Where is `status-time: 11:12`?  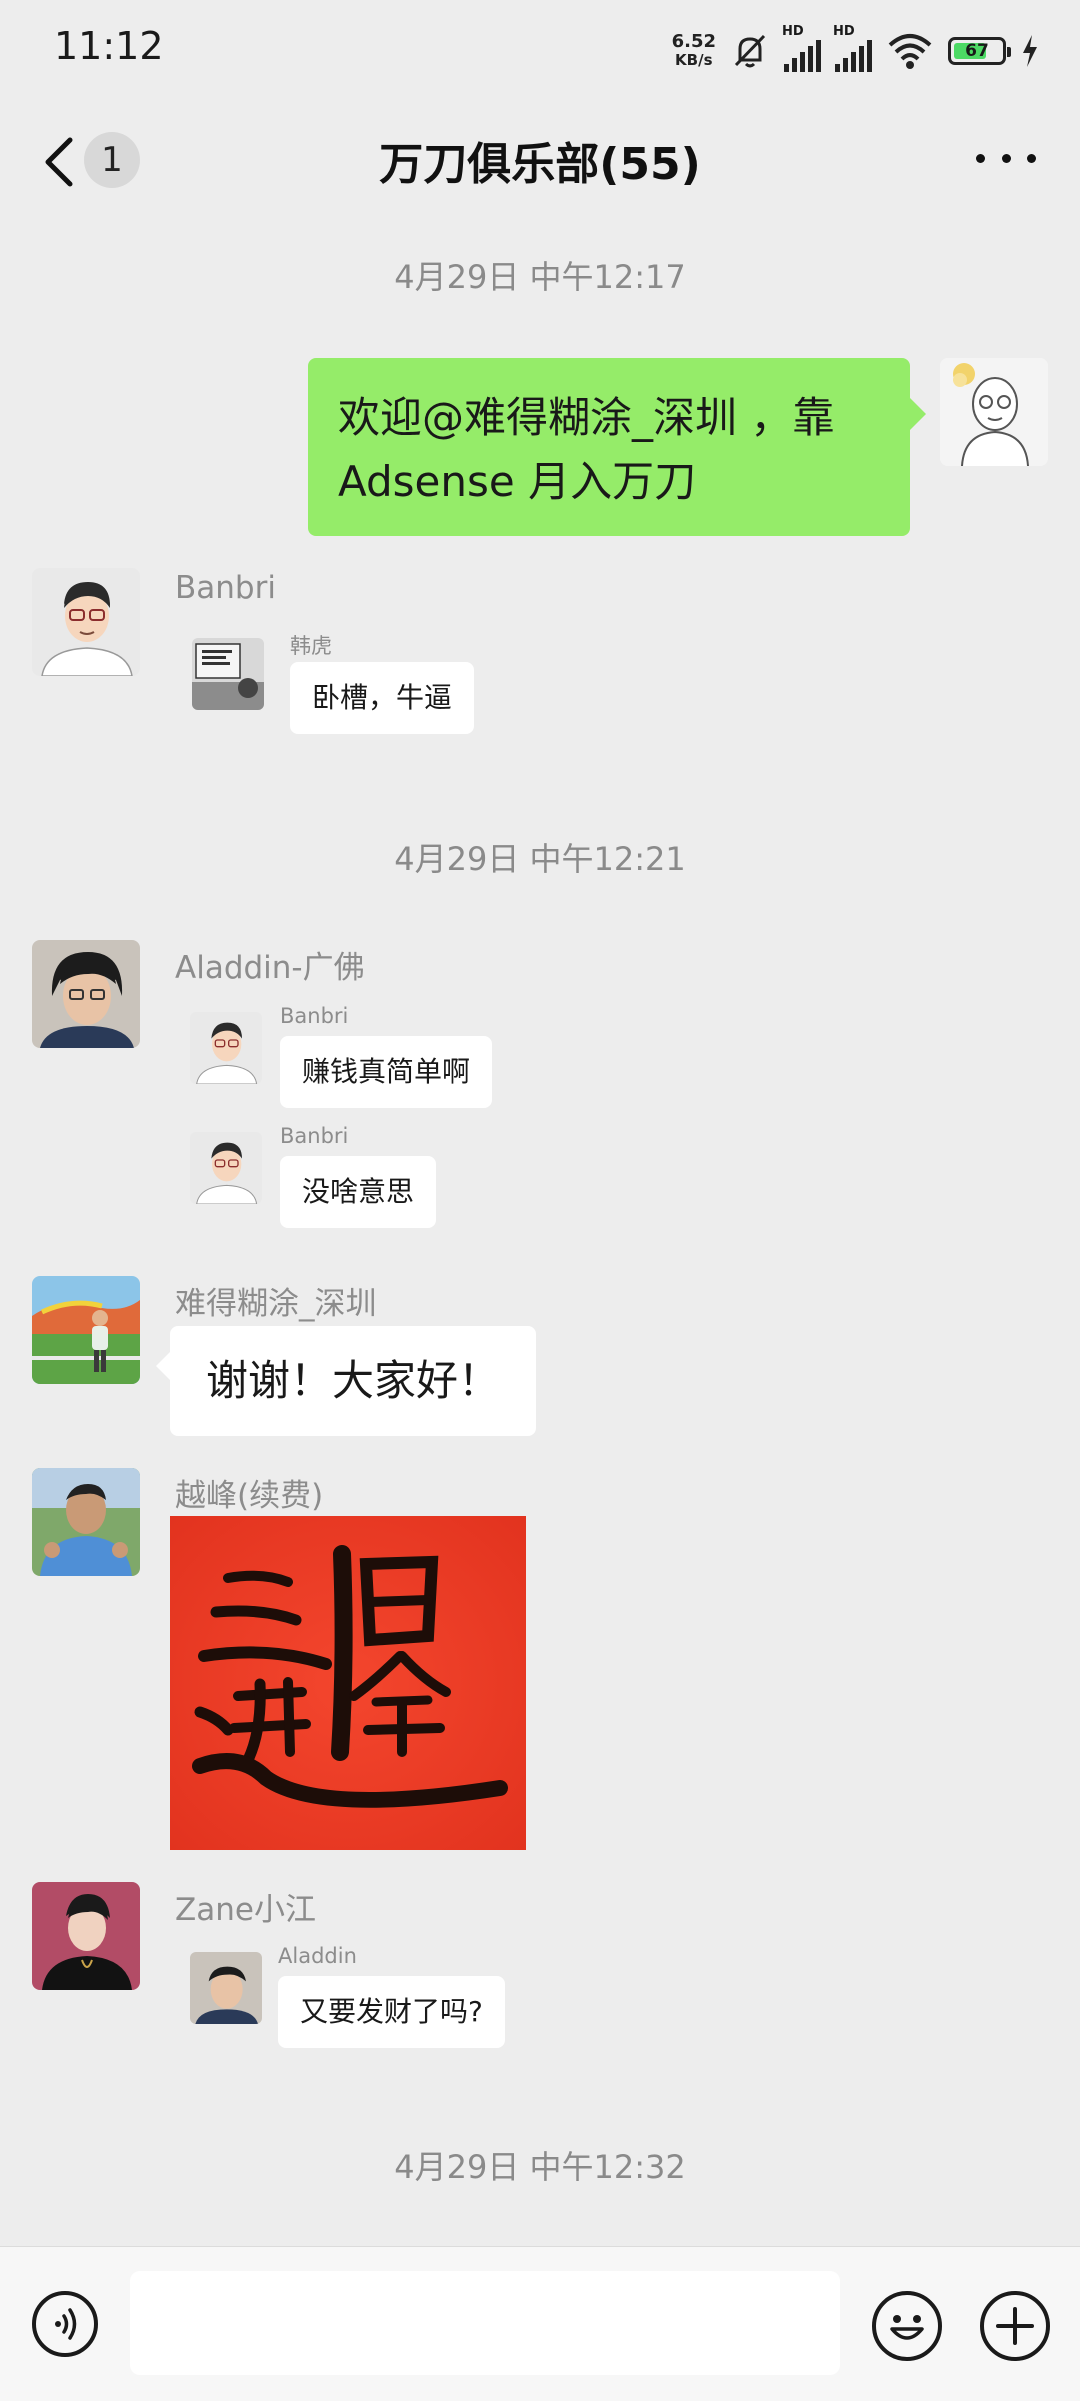
status-time: 11:12 is located at coordinates (109, 46).